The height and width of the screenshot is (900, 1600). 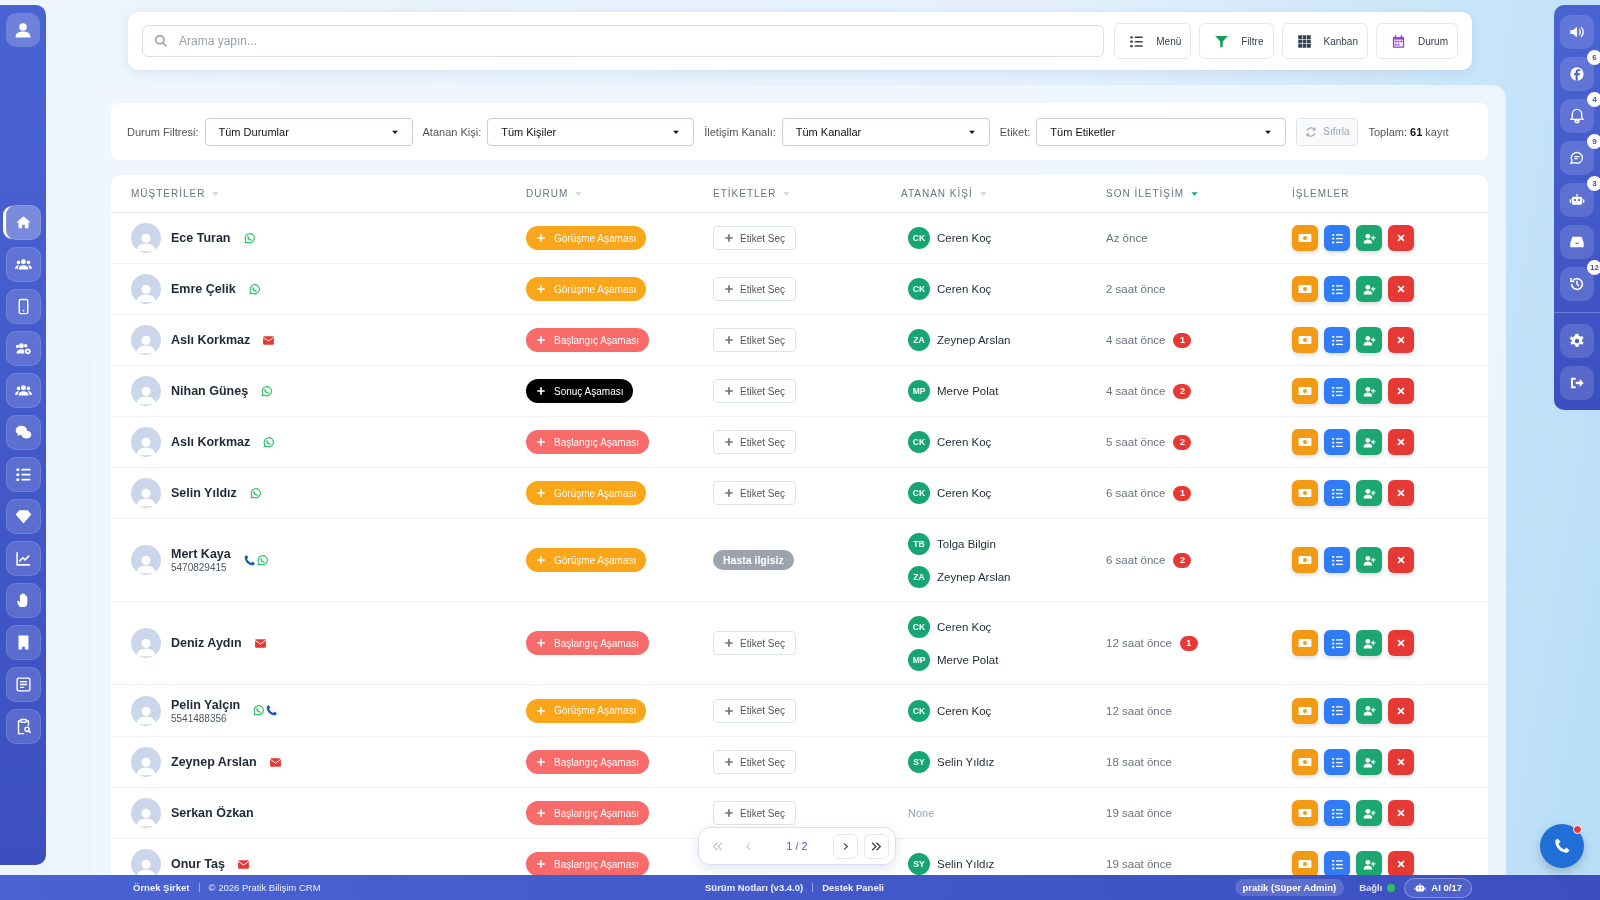 What do you see at coordinates (580, 391) in the screenshot?
I see `status-pill: Sonuç Aşaması` at bounding box center [580, 391].